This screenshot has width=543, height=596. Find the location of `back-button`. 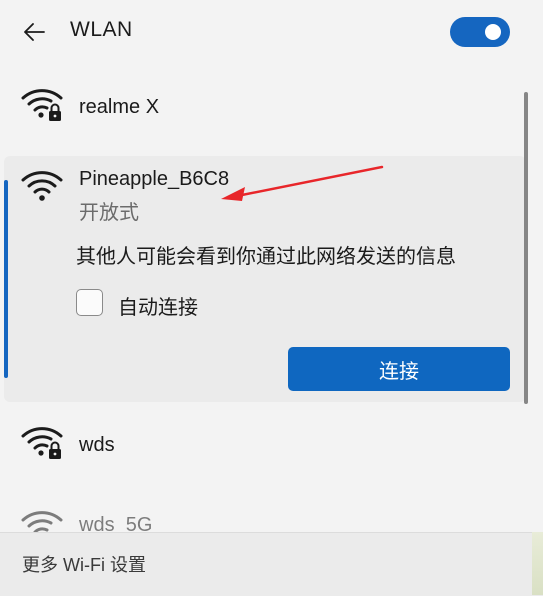

back-button is located at coordinates (34, 32).